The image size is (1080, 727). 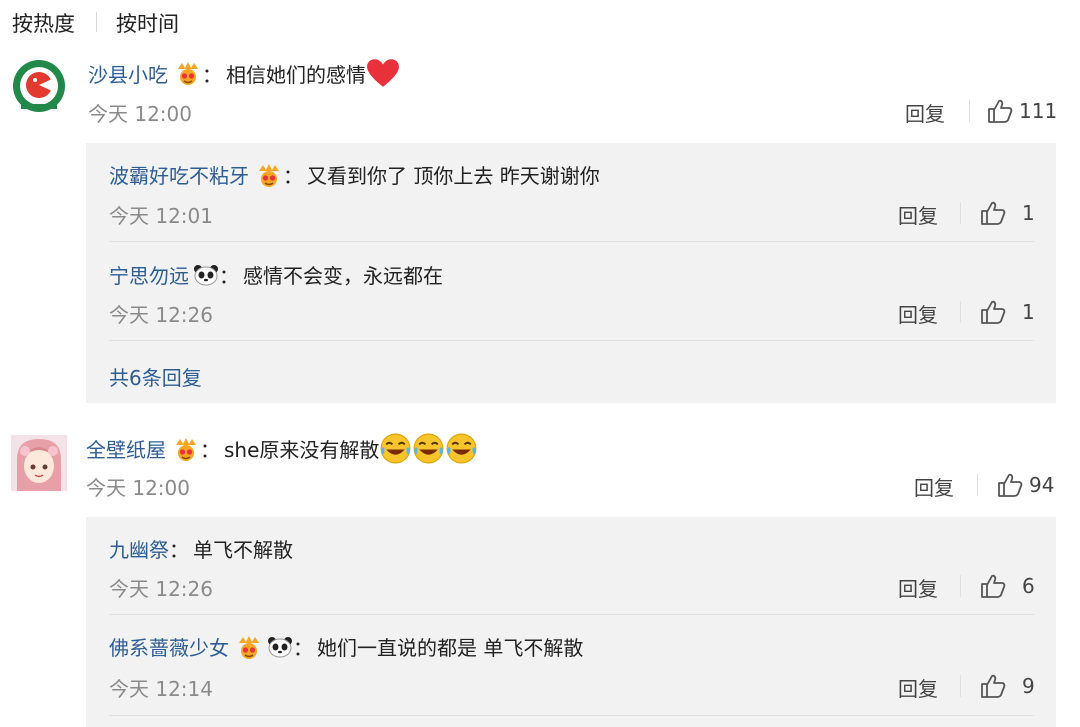 I want to click on reply-line: 九幽祭 ： 单飞不解散, so click(x=201, y=548).